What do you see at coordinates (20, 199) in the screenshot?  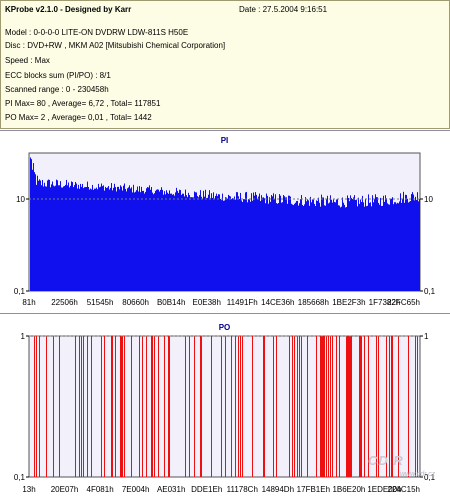 I see `y-tick-label-left: 10` at bounding box center [20, 199].